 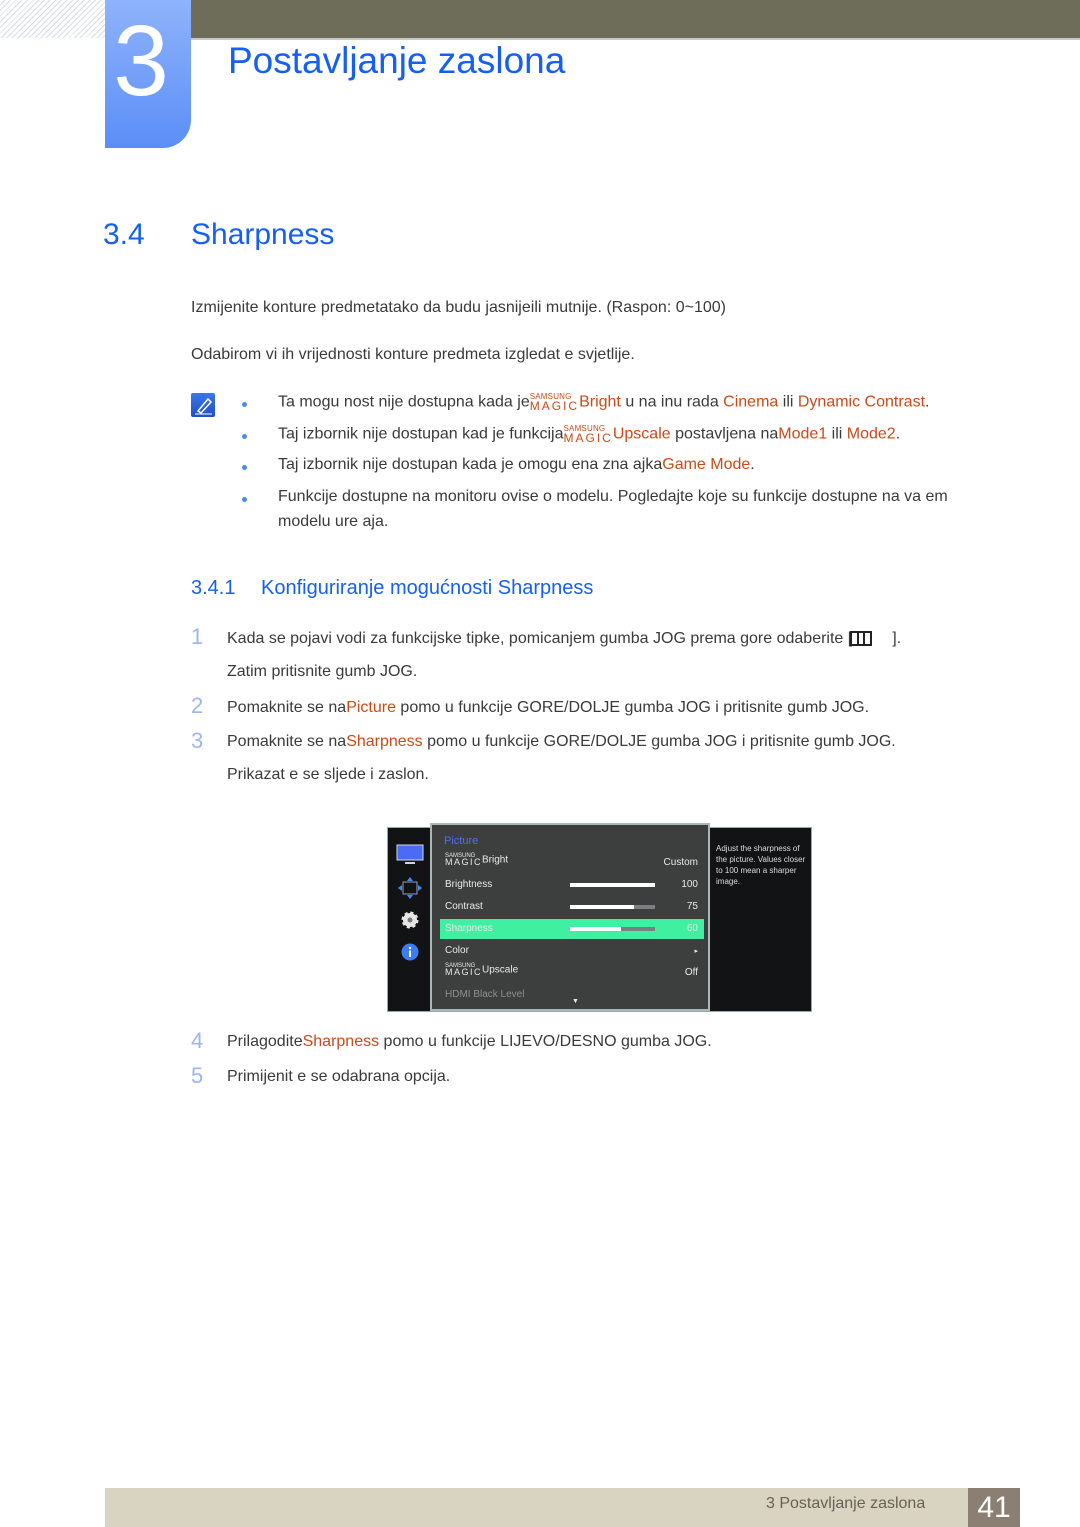 What do you see at coordinates (846, 1503) in the screenshot?
I see `footer-chapter-label: 3 Postavljanje zaslona` at bounding box center [846, 1503].